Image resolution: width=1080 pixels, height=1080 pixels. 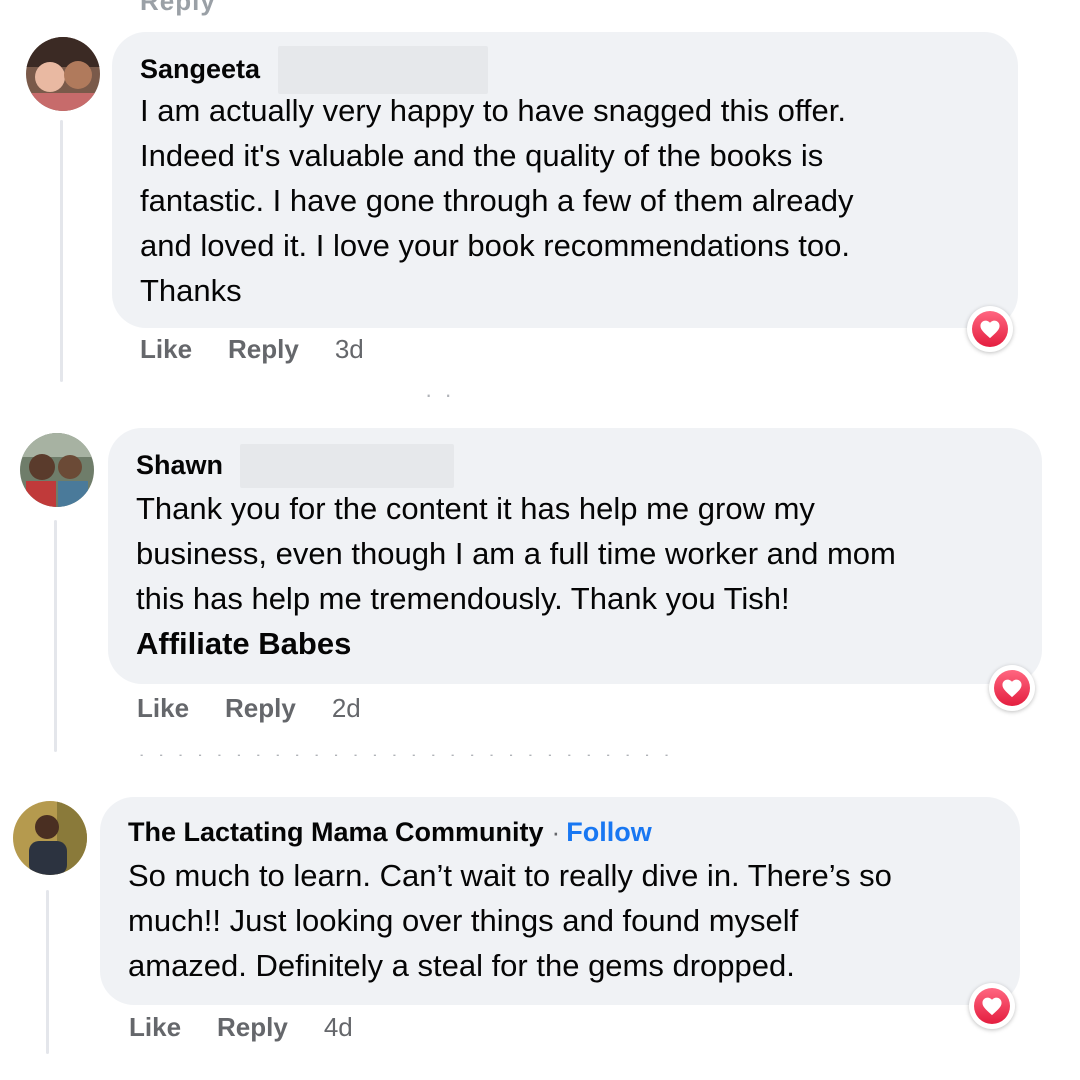 I want to click on follow-button: Follow, so click(x=608, y=832).